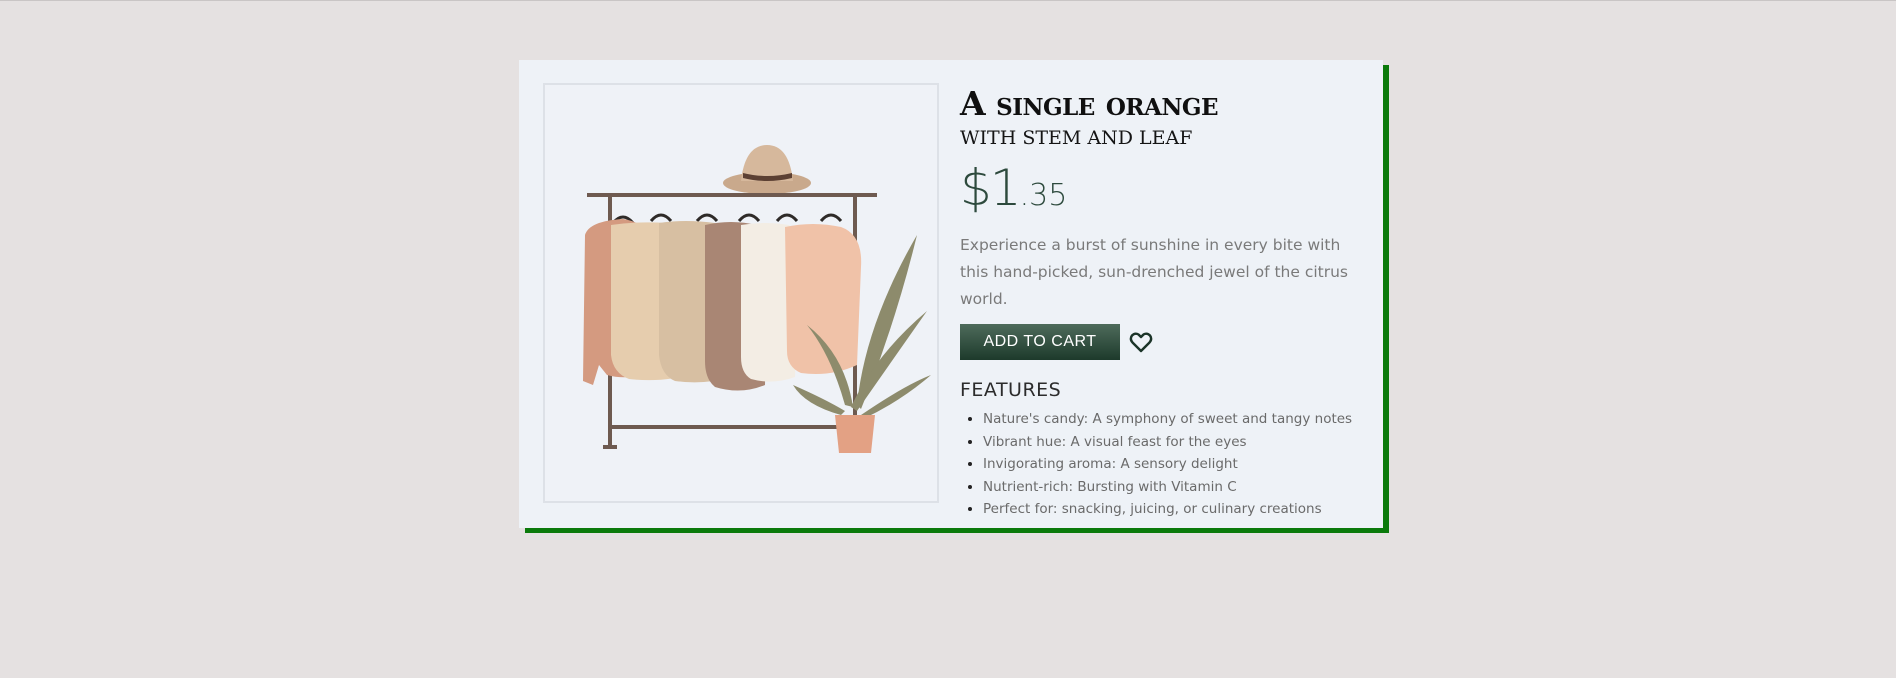 The image size is (1896, 678). I want to click on price-cents: .35, so click(1043, 195).